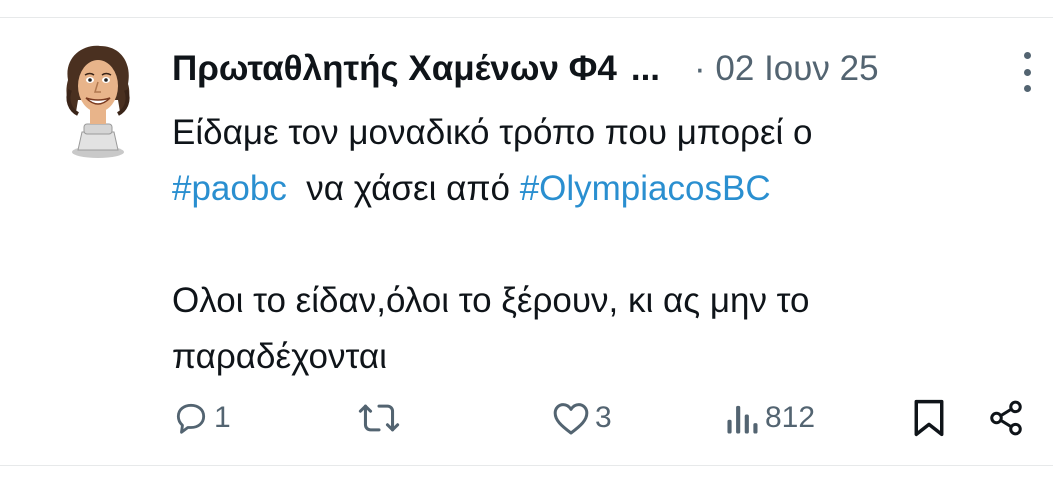  What do you see at coordinates (279, 356) in the screenshot?
I see `tweet-text-line: παραδέχονται` at bounding box center [279, 356].